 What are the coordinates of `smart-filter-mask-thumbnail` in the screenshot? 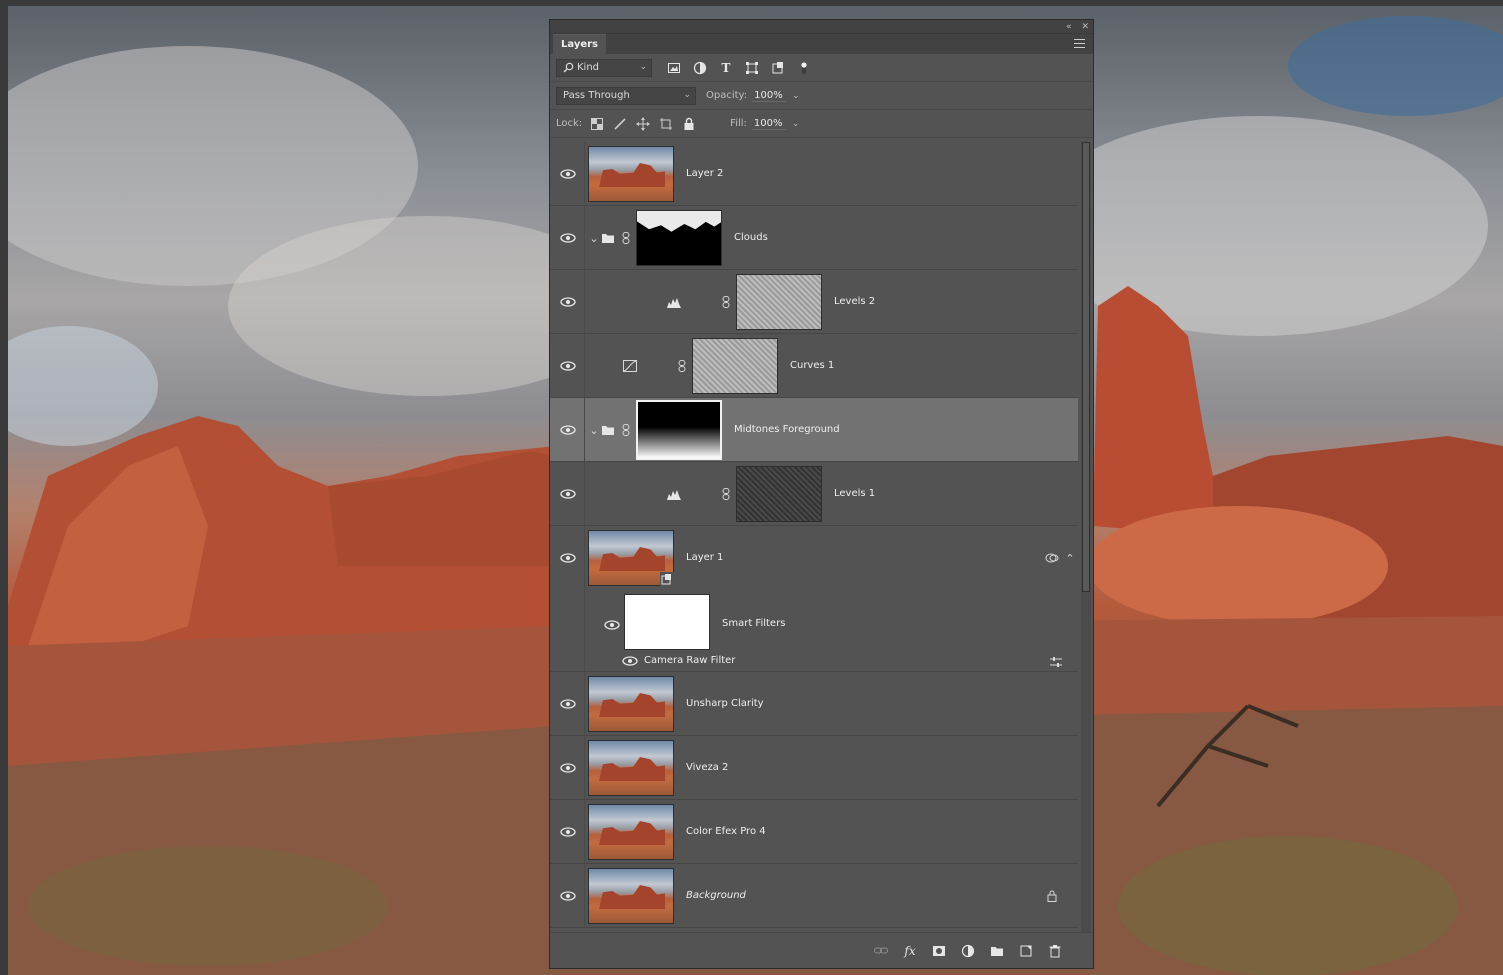 It's located at (667, 622).